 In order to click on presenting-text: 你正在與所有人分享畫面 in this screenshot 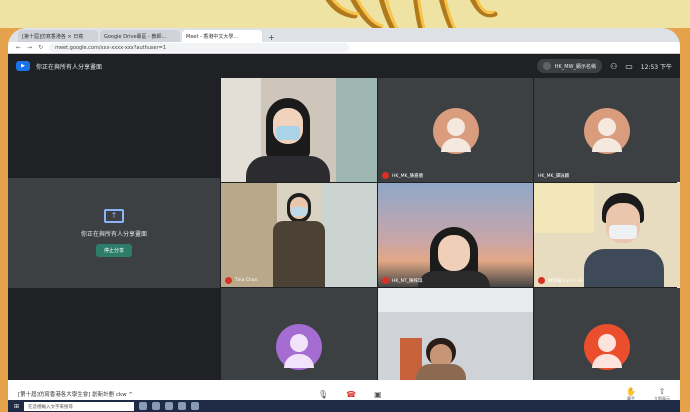, I will do `click(113, 234)`.